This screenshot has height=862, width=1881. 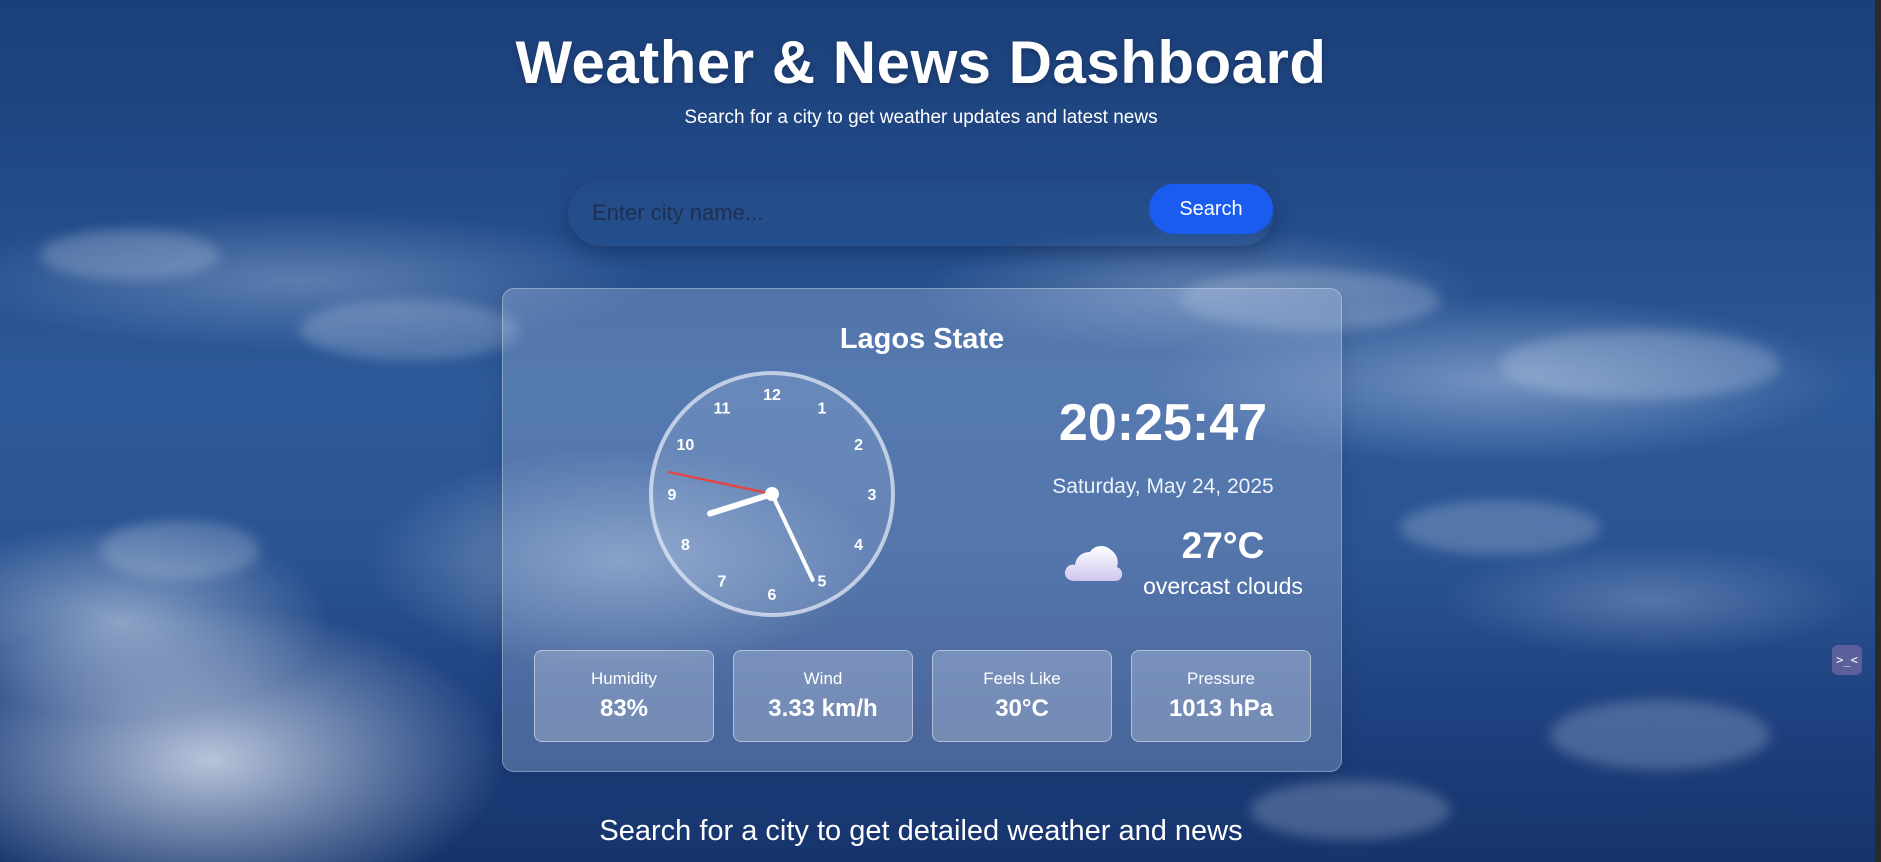 What do you see at coordinates (722, 582) in the screenshot?
I see `clock-numeral: 7` at bounding box center [722, 582].